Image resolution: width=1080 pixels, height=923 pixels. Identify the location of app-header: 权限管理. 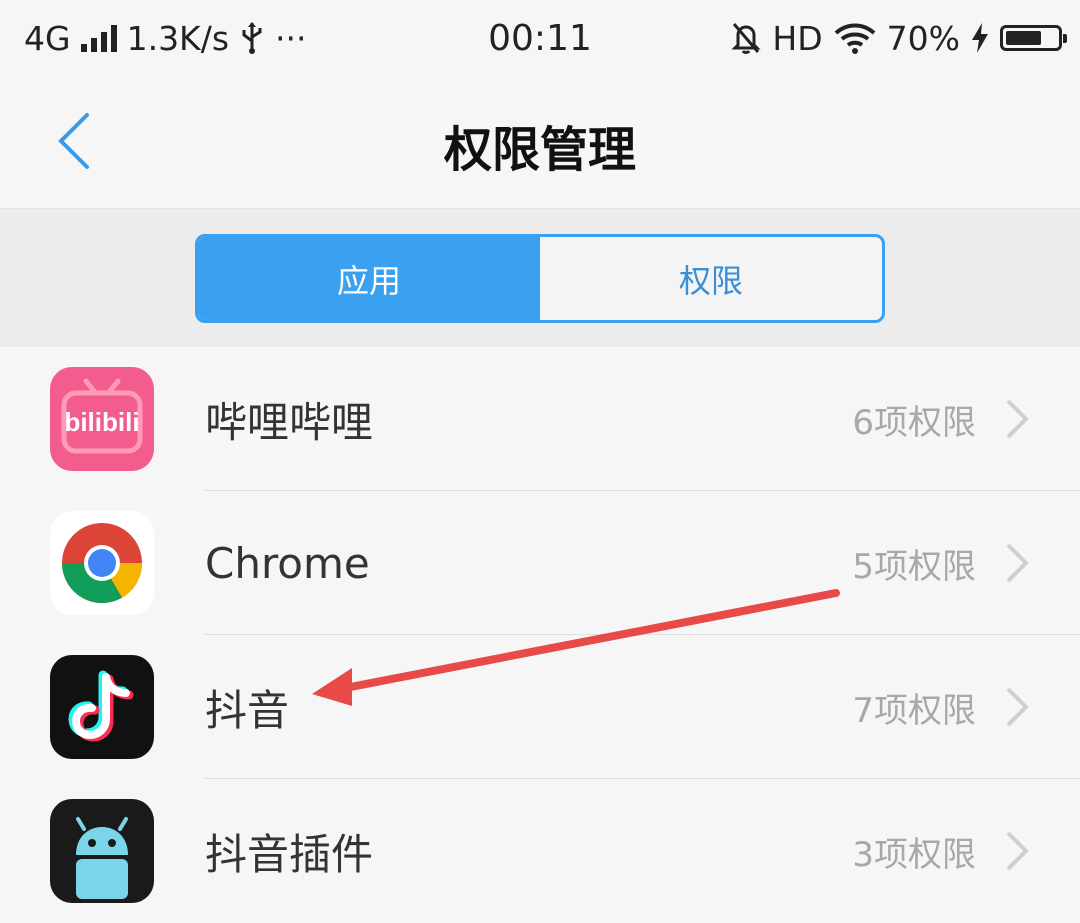
(540, 142).